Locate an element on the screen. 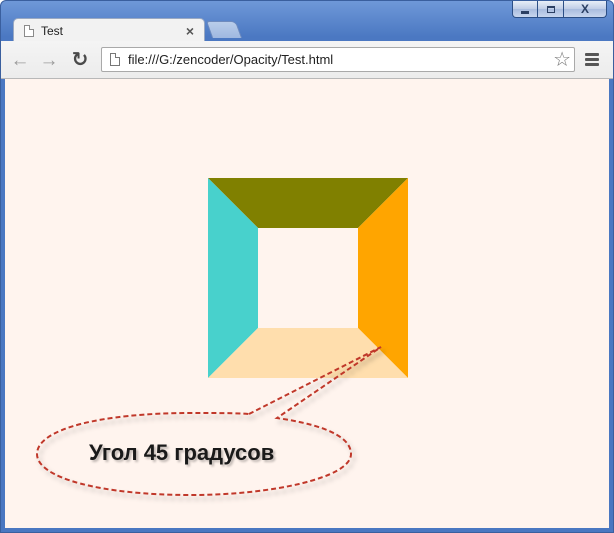 The image size is (614, 533). window-close-button: X is located at coordinates (585, 9).